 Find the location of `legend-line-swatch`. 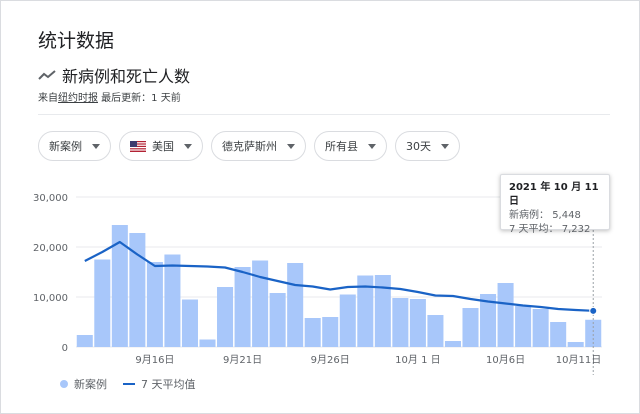

legend-line-swatch is located at coordinates (129, 384).